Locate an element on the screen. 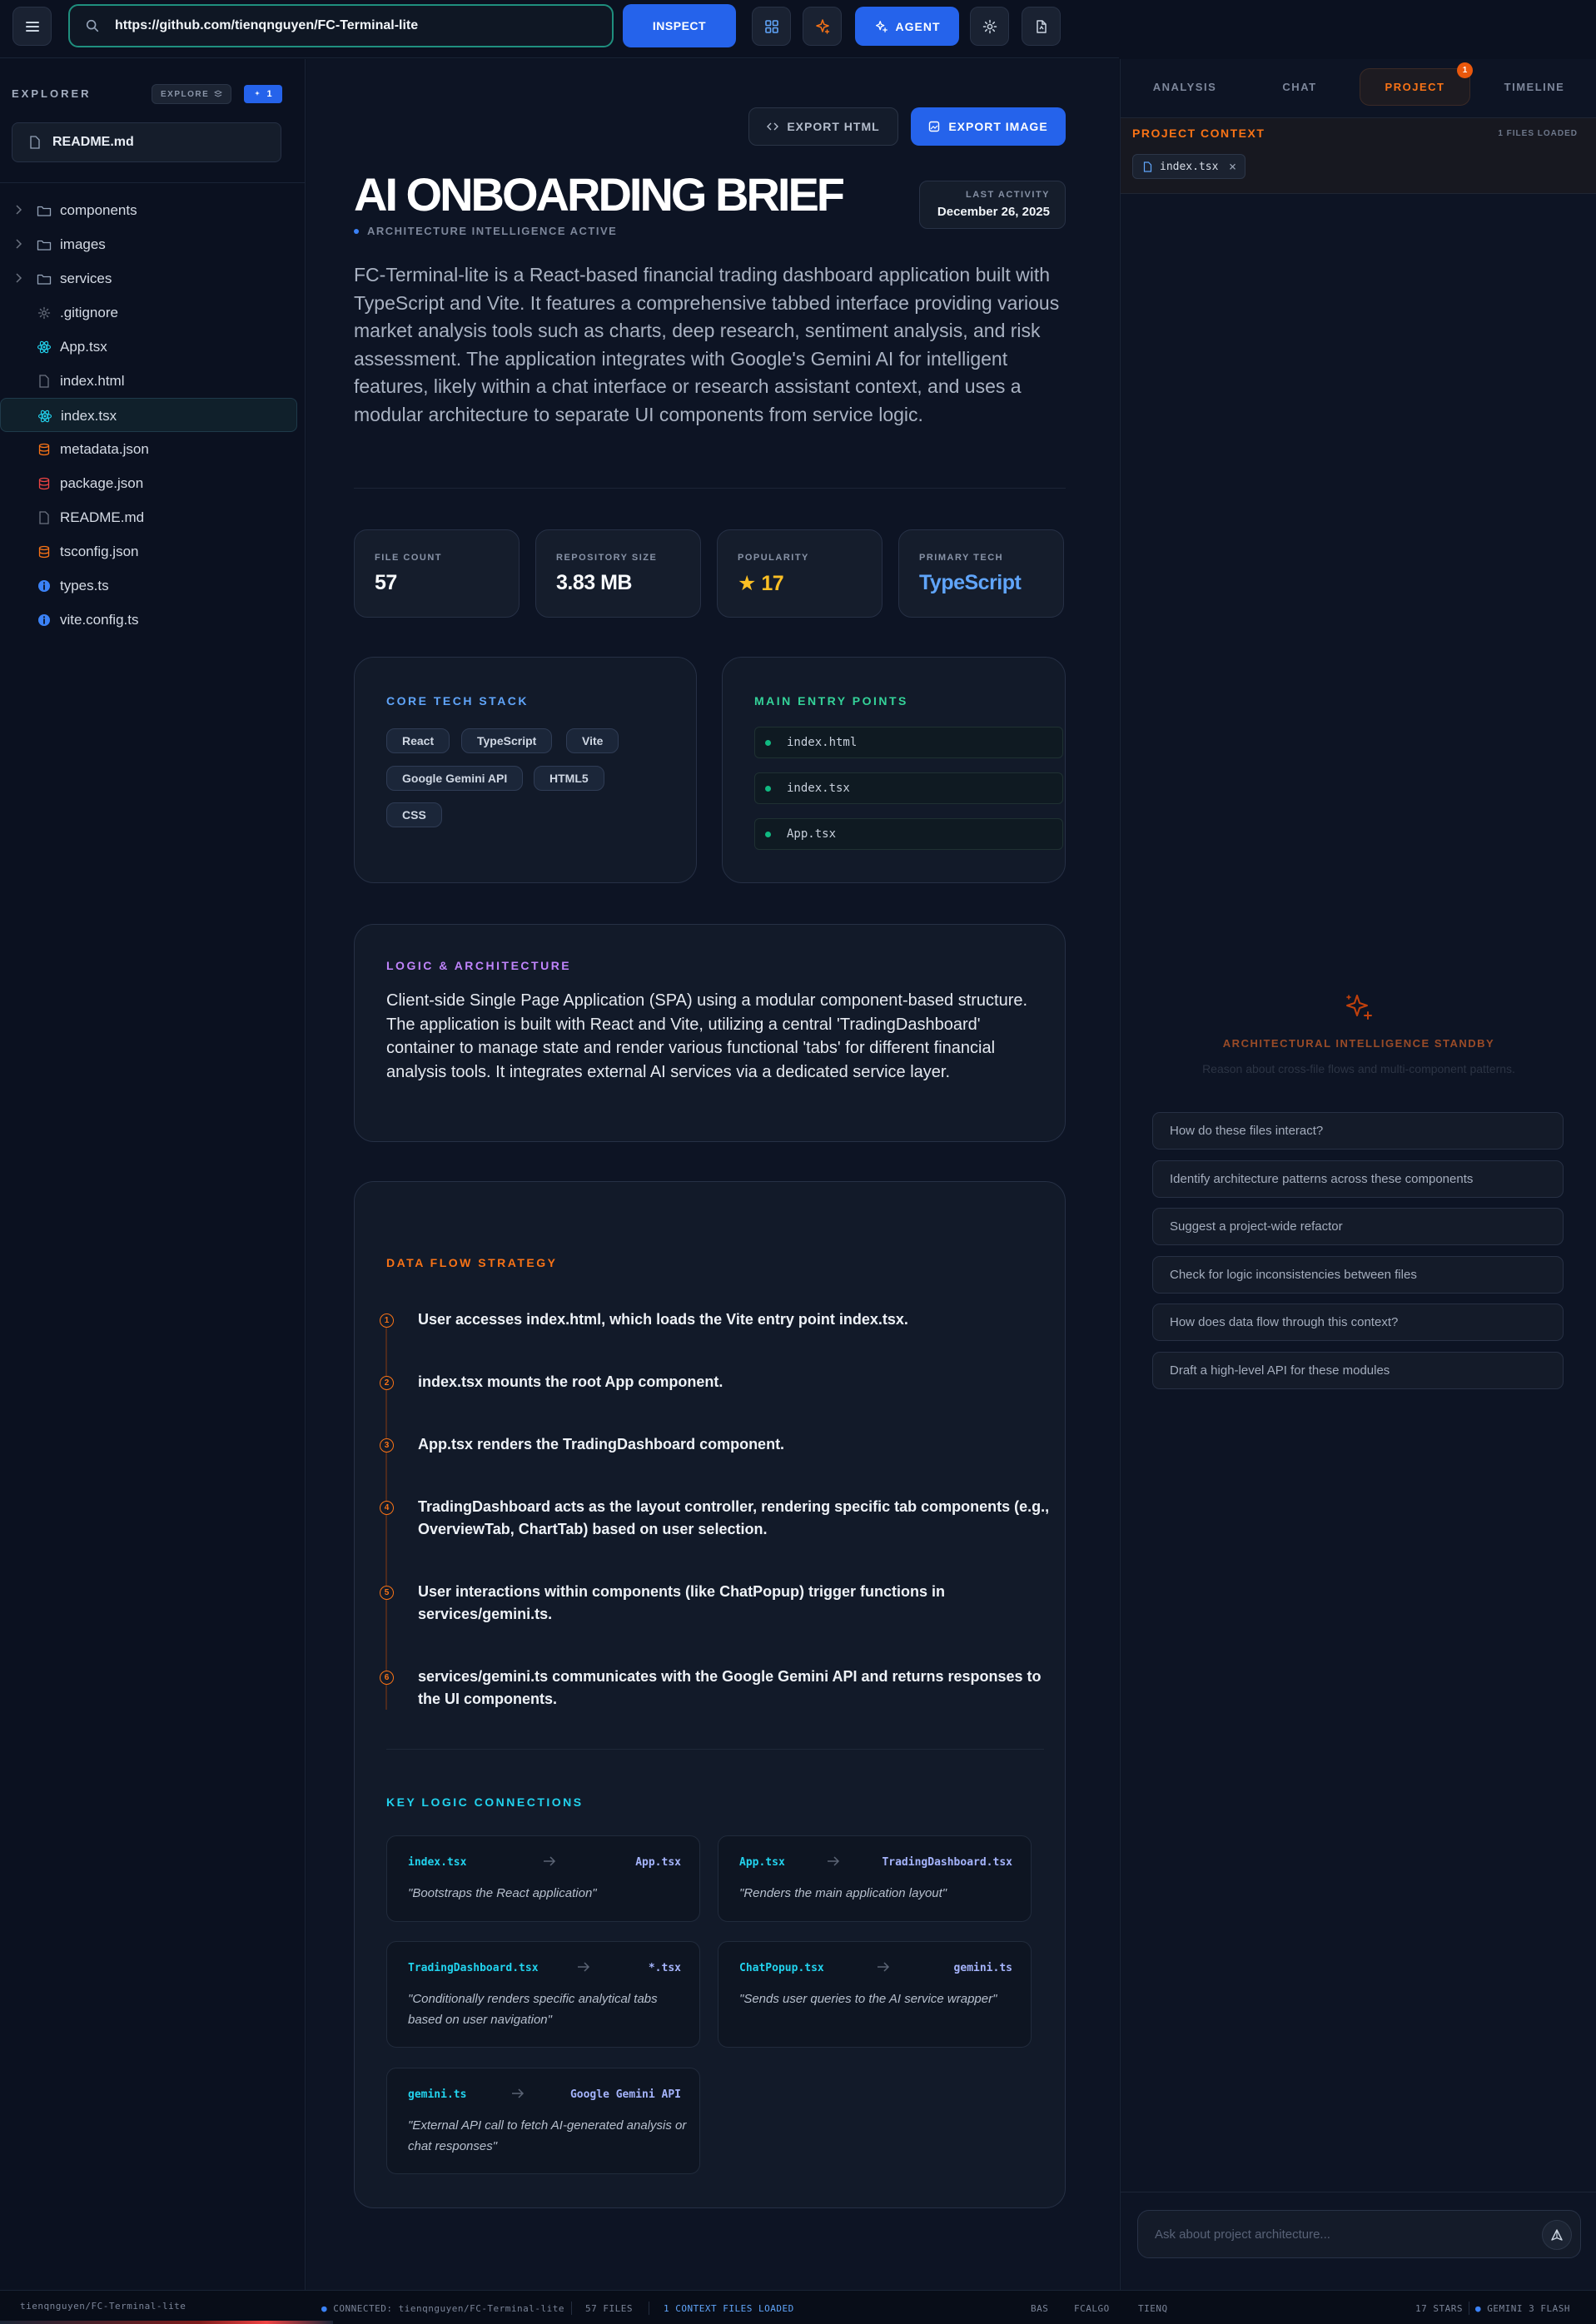  file-tree-item: index.html is located at coordinates (153, 381).